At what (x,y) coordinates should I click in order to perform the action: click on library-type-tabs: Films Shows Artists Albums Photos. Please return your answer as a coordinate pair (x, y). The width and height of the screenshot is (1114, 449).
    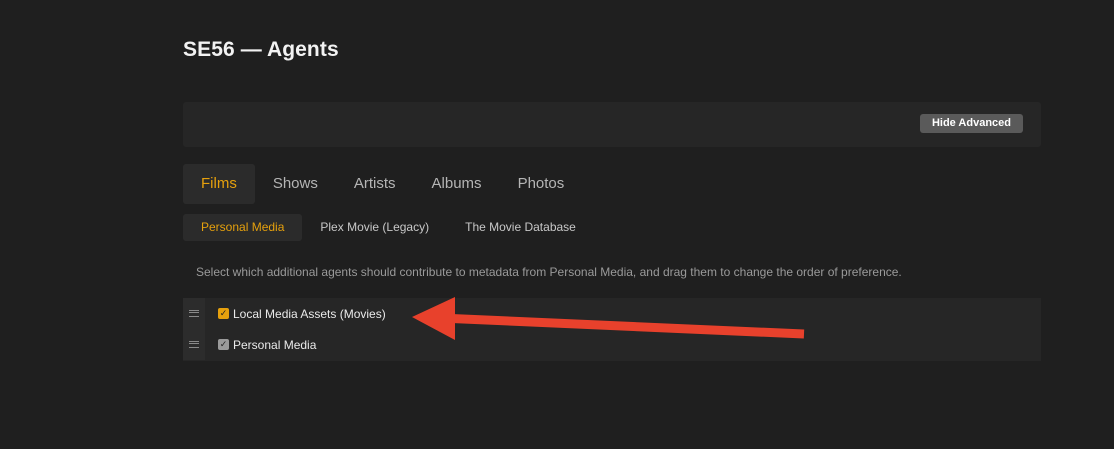
    Looking at the image, I should click on (382, 184).